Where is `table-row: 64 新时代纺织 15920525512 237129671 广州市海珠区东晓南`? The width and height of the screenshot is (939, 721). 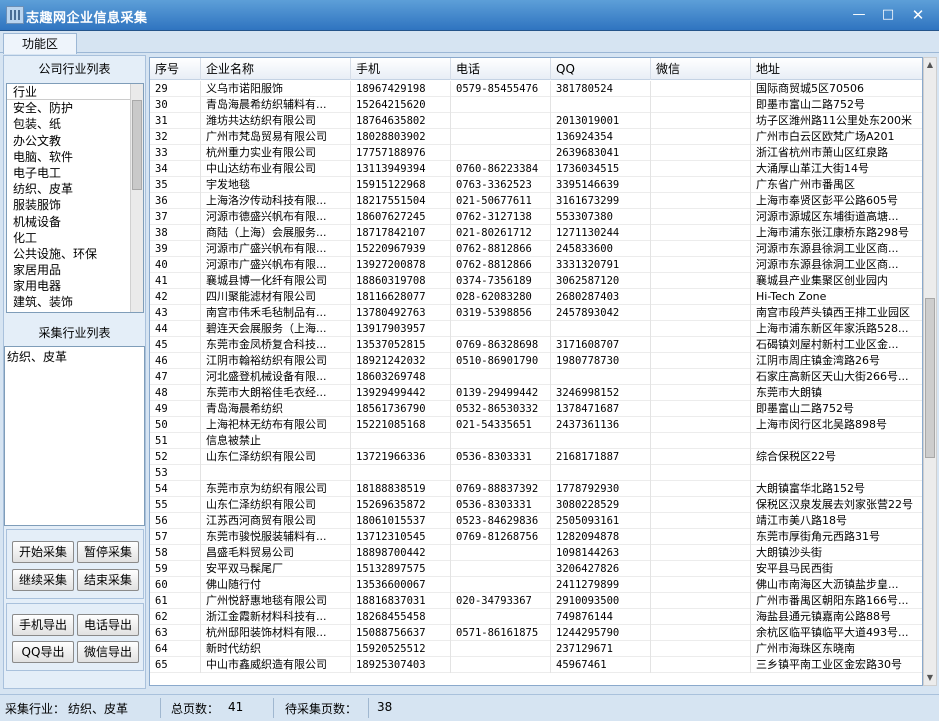
table-row: 64 新时代纺织 15920525512 237129671 广州市海珠区东晓南 is located at coordinates (536, 649).